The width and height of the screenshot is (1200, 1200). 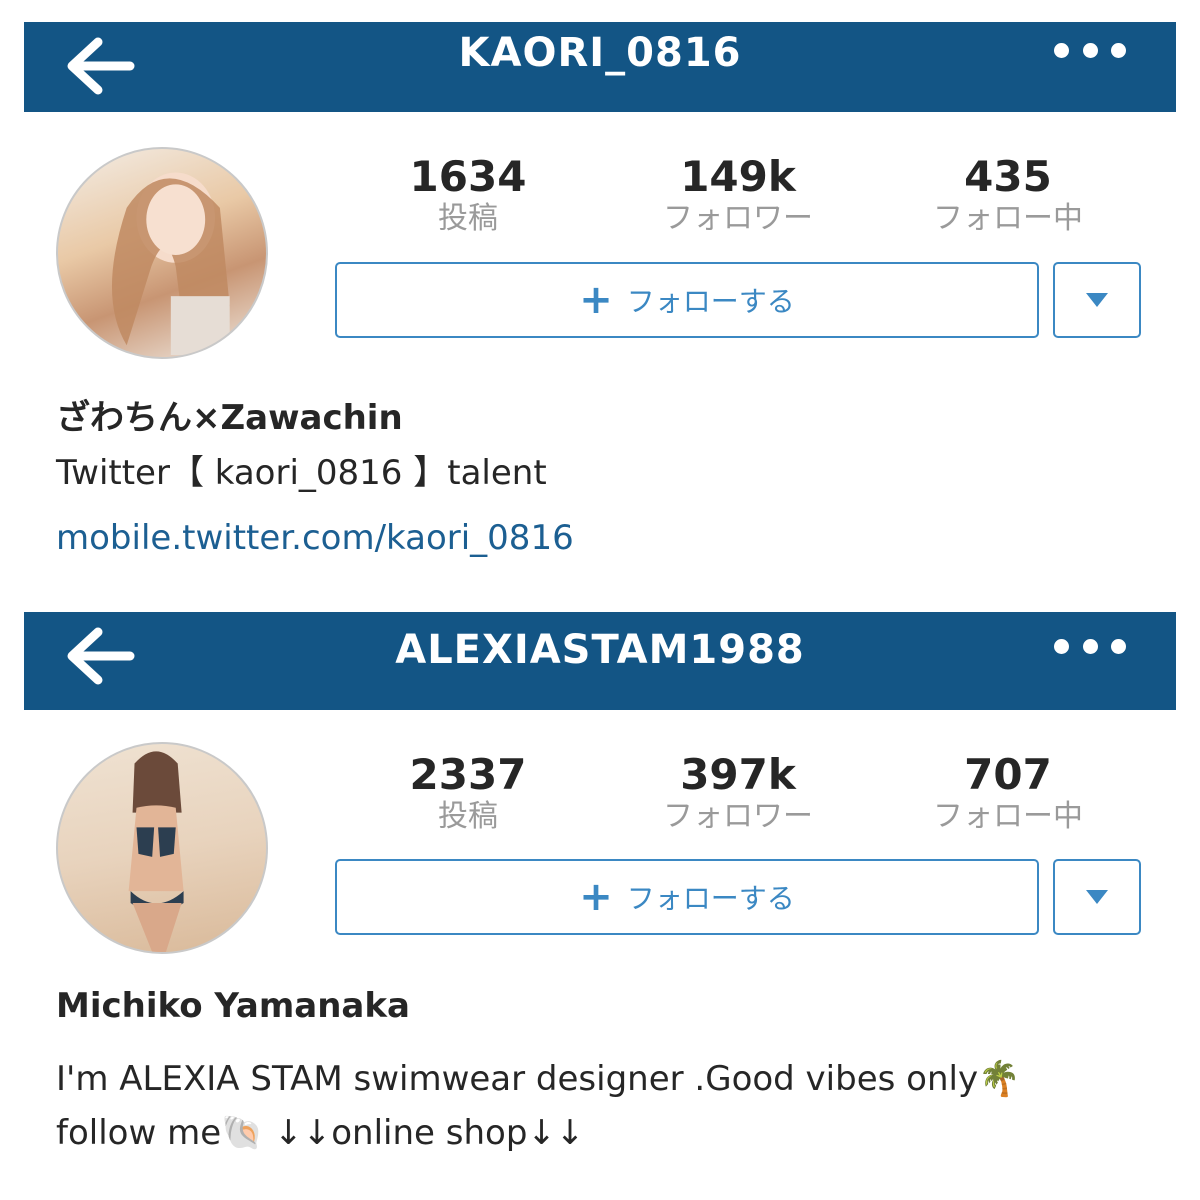 What do you see at coordinates (600, 53) in the screenshot?
I see `profile-username: KAORI_0816` at bounding box center [600, 53].